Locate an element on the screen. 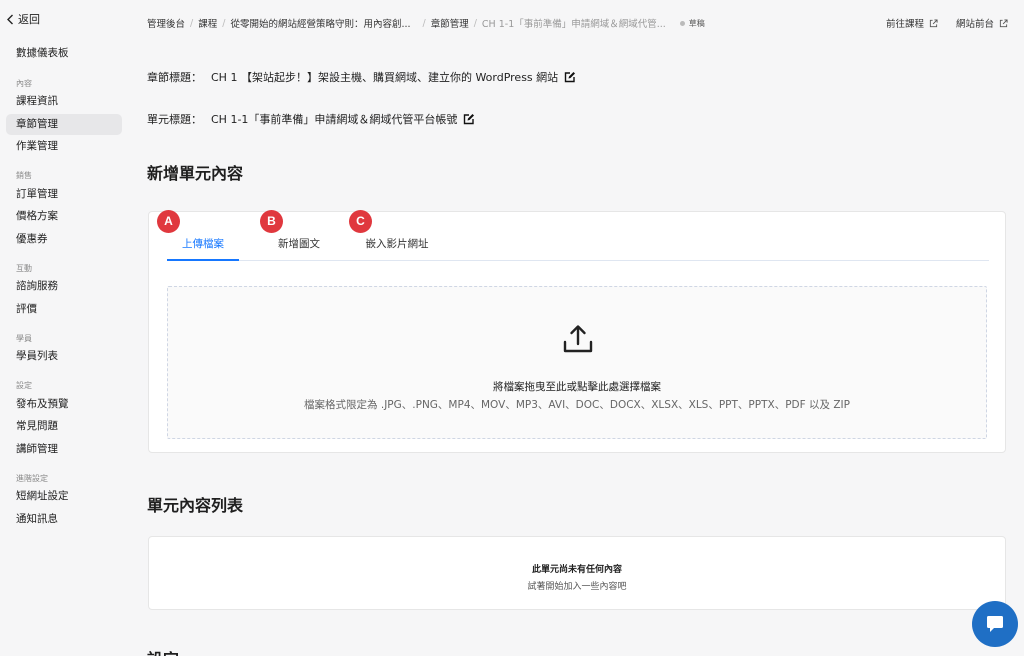 This screenshot has width=1024, height=656. sidebar-item-notifications: 通知訊息 is located at coordinates (64, 519).